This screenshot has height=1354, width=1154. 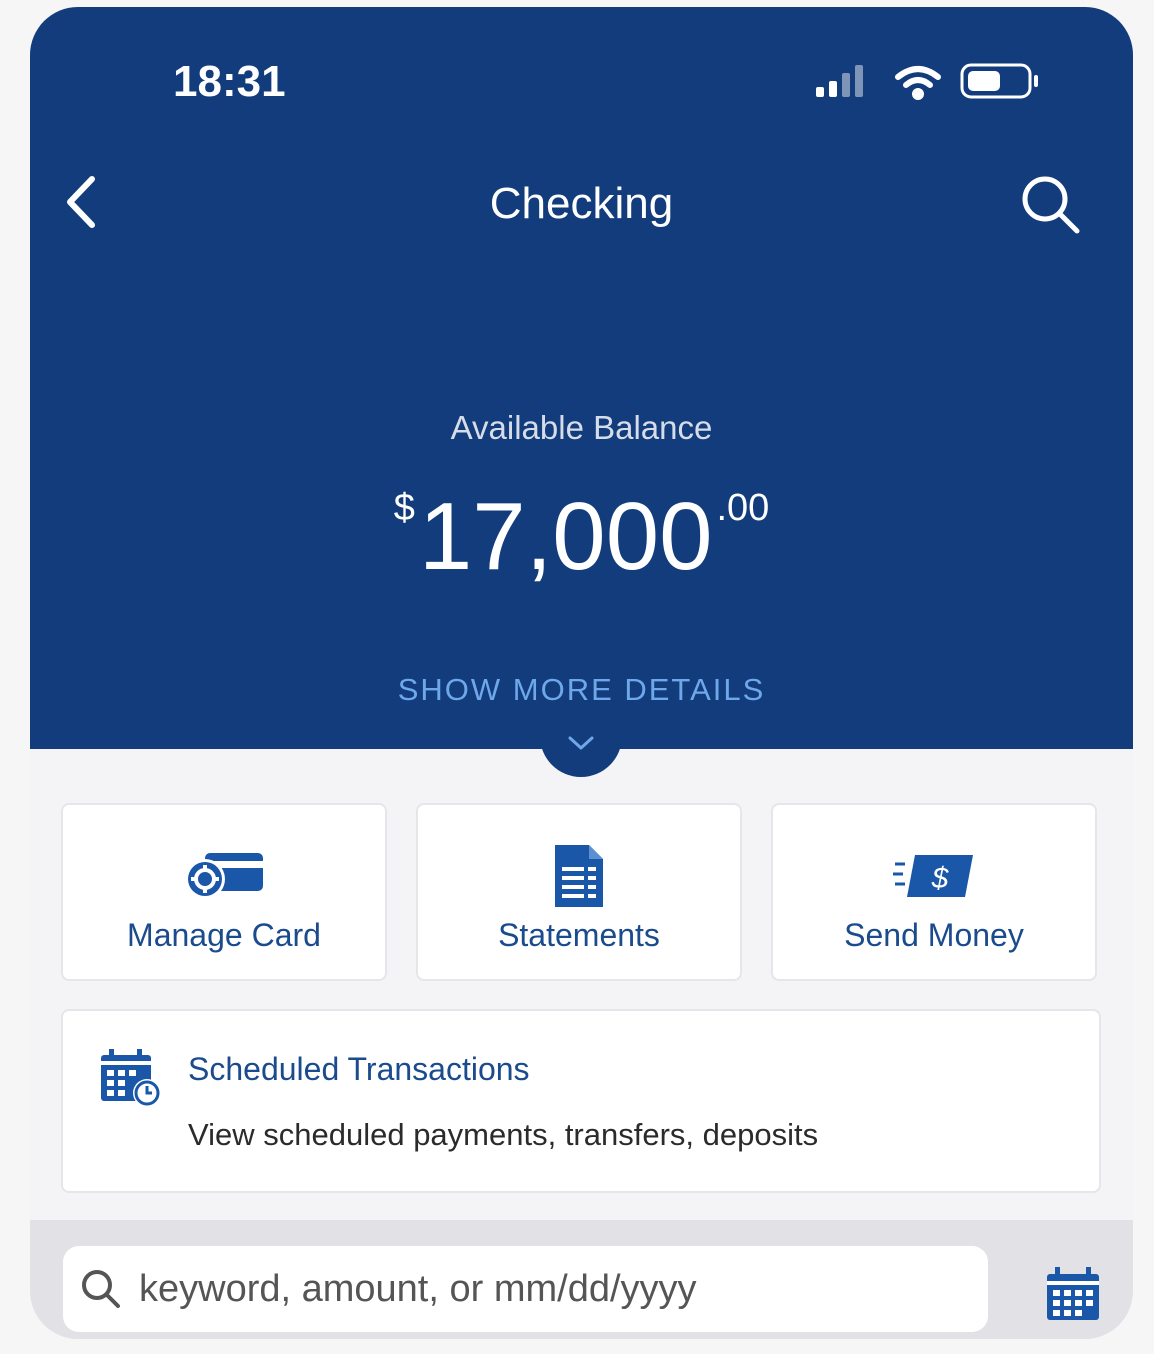 I want to click on send-money-icon: $, so click(x=933, y=876).